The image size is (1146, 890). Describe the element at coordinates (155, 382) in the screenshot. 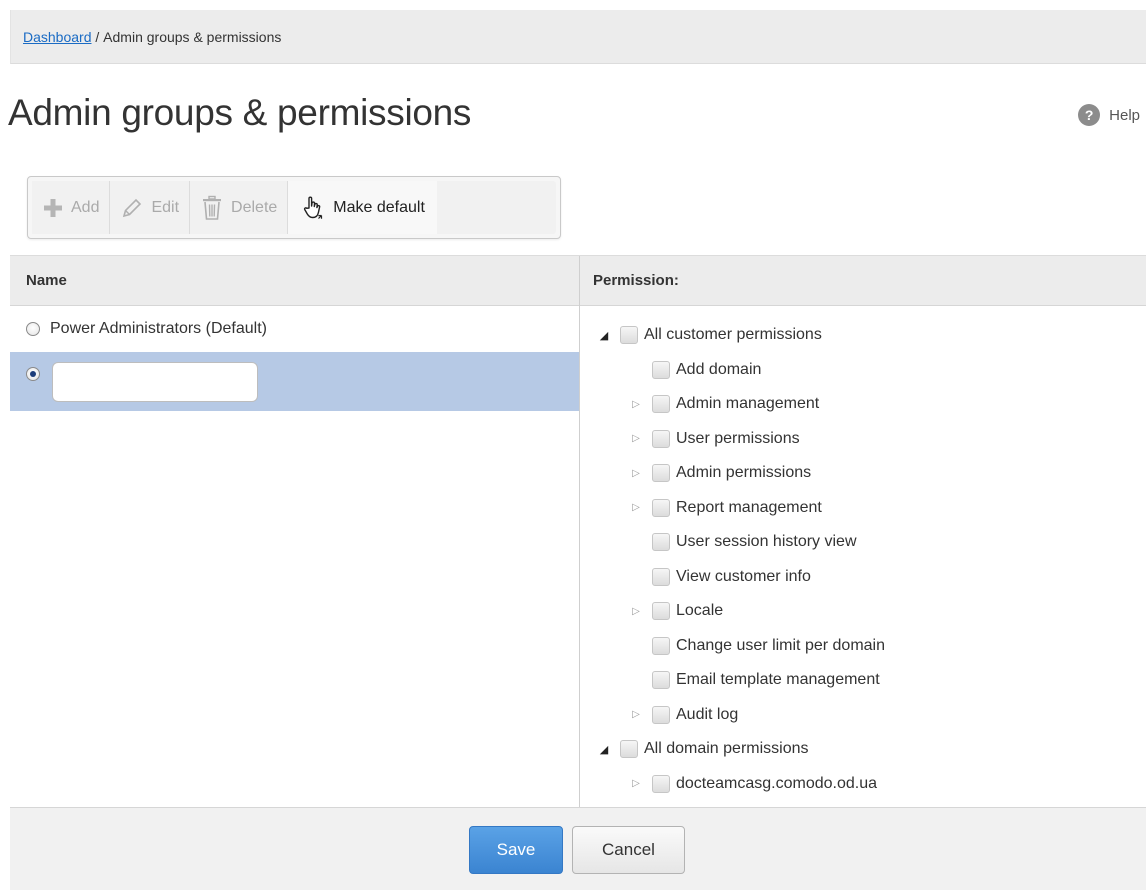

I see `group-name-input` at that location.